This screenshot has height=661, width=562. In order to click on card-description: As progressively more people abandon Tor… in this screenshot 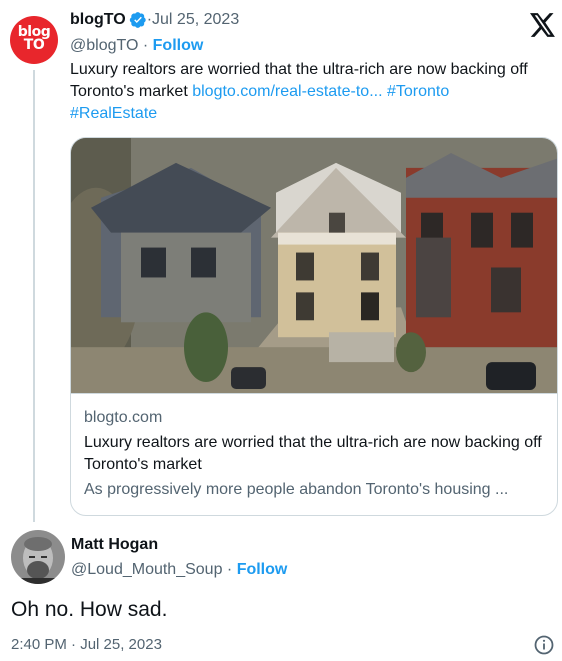, I will do `click(296, 489)`.